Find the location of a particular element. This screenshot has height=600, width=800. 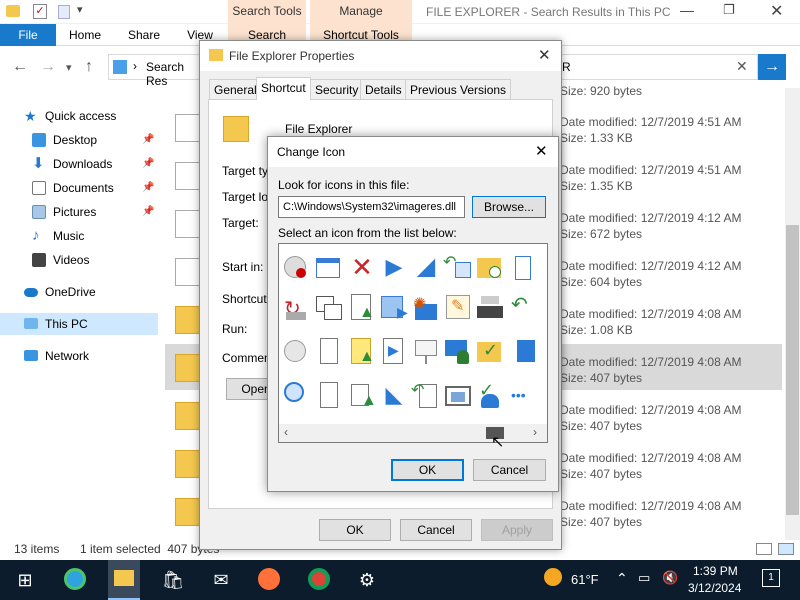

store-icon: 🛍 is located at coordinates (173, 580).